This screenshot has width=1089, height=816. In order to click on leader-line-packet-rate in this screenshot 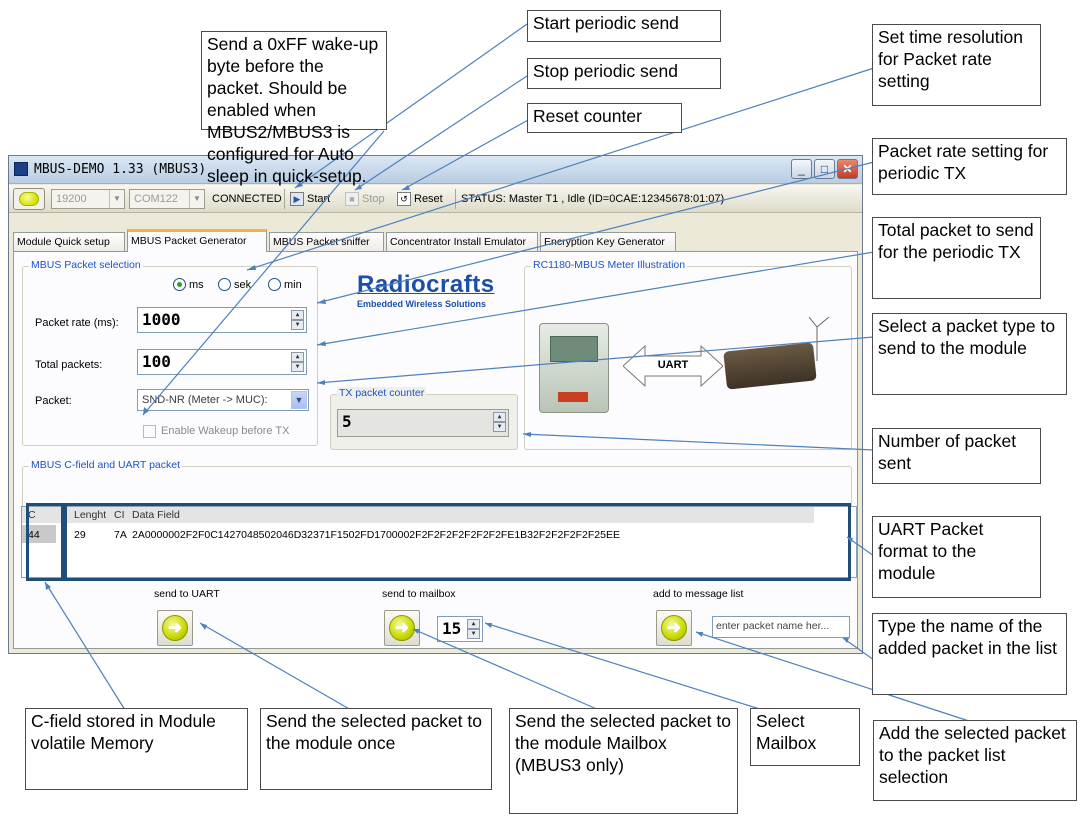, I will do `click(595, 232)`.